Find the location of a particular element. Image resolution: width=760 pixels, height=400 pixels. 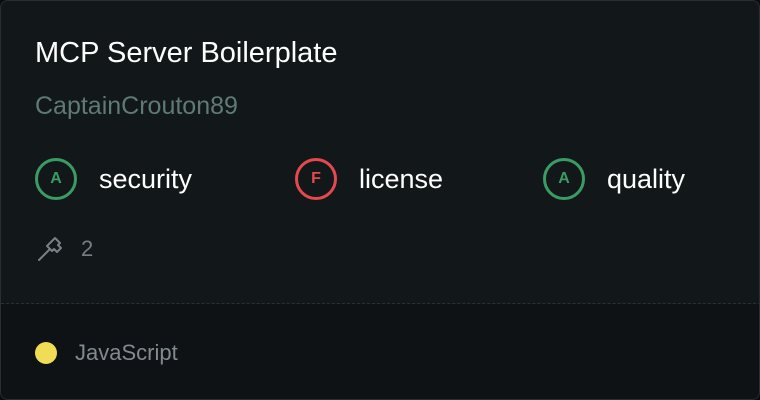

score-row: A security F license A quality is located at coordinates (380, 179).